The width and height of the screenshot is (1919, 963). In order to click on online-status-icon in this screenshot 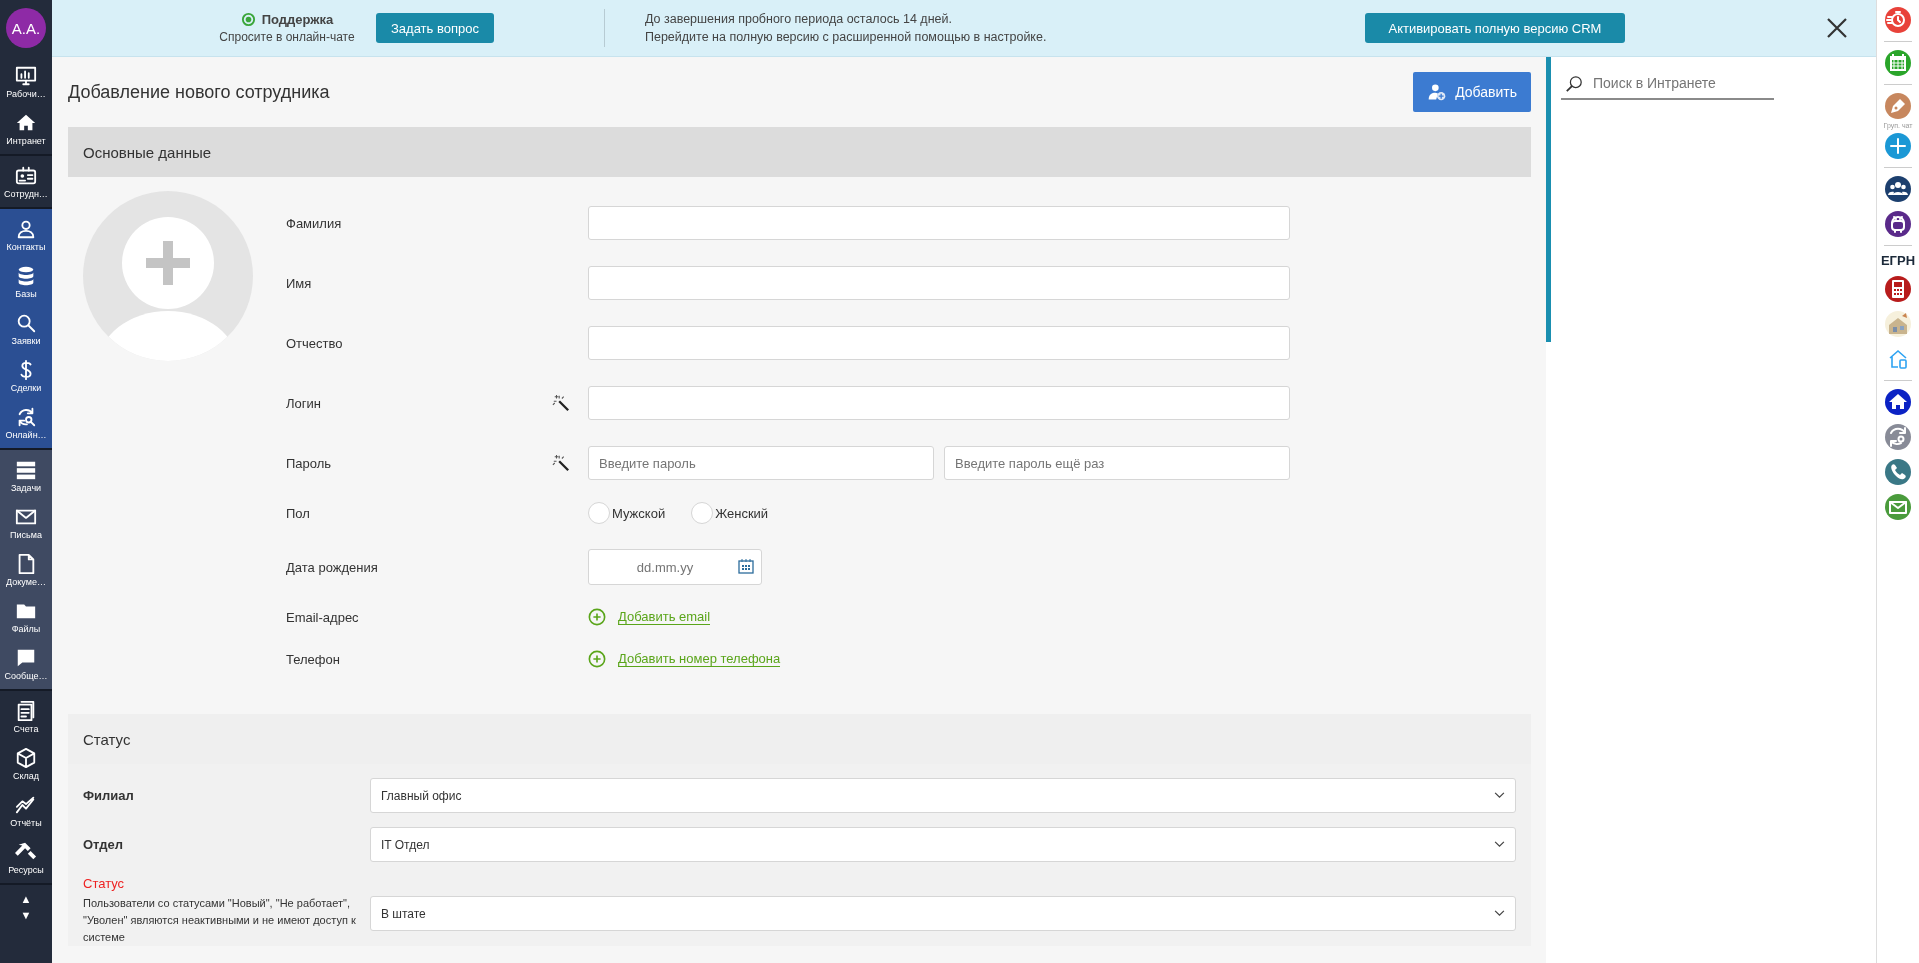, I will do `click(248, 19)`.